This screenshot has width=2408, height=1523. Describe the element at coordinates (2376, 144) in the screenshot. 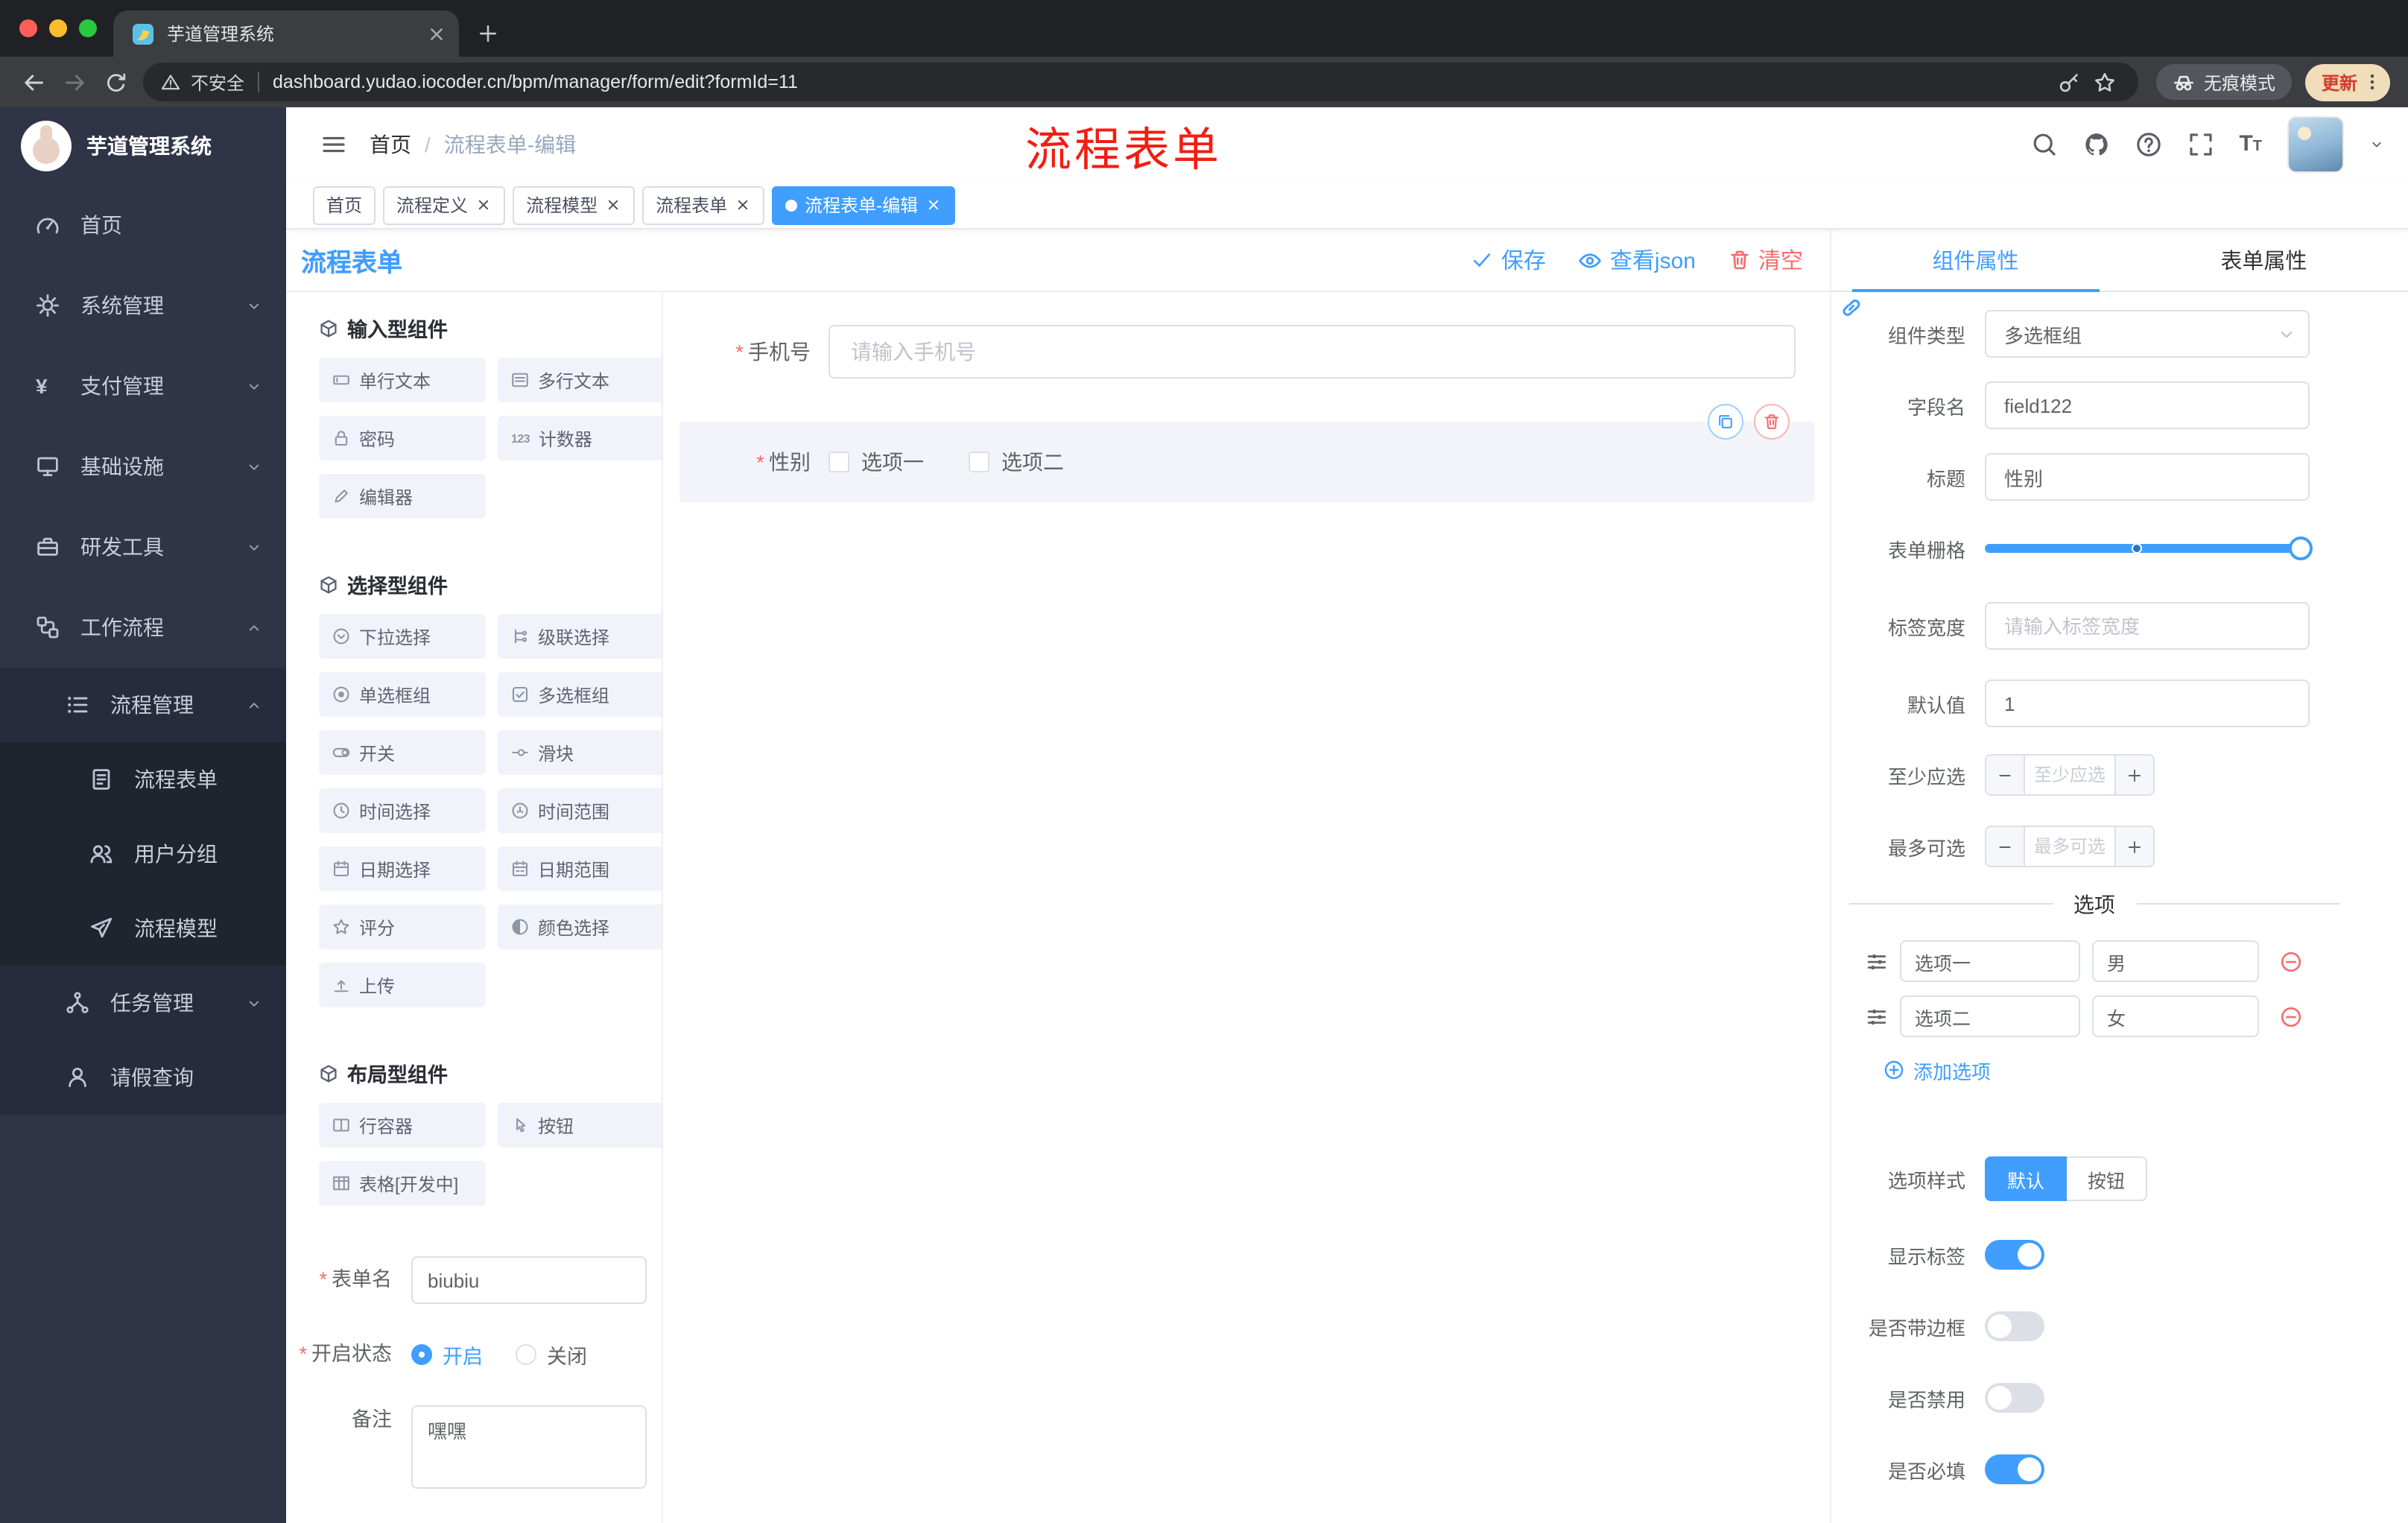

I see `avatar-caret-icon` at that location.